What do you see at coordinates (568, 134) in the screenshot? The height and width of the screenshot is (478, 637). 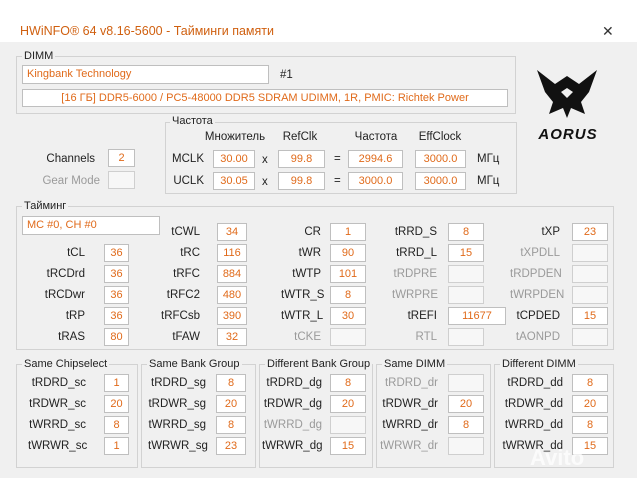 I see `aorus-logo-text: AORUS` at bounding box center [568, 134].